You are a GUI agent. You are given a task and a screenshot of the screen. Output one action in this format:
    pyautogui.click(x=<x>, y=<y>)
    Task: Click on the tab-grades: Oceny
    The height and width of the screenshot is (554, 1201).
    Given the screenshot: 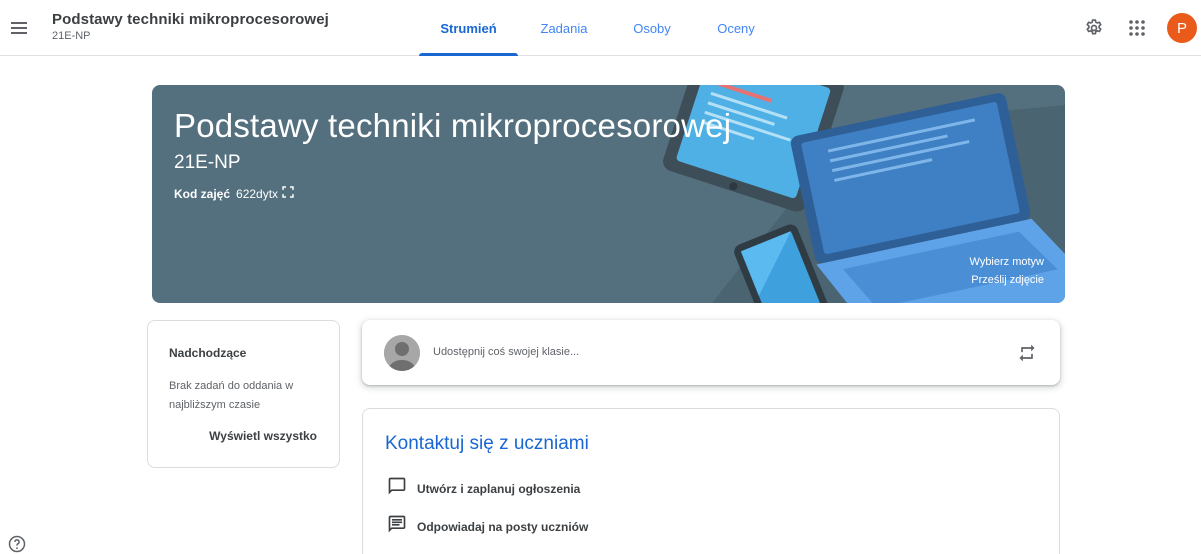 What is the action you would take?
    pyautogui.click(x=736, y=28)
    